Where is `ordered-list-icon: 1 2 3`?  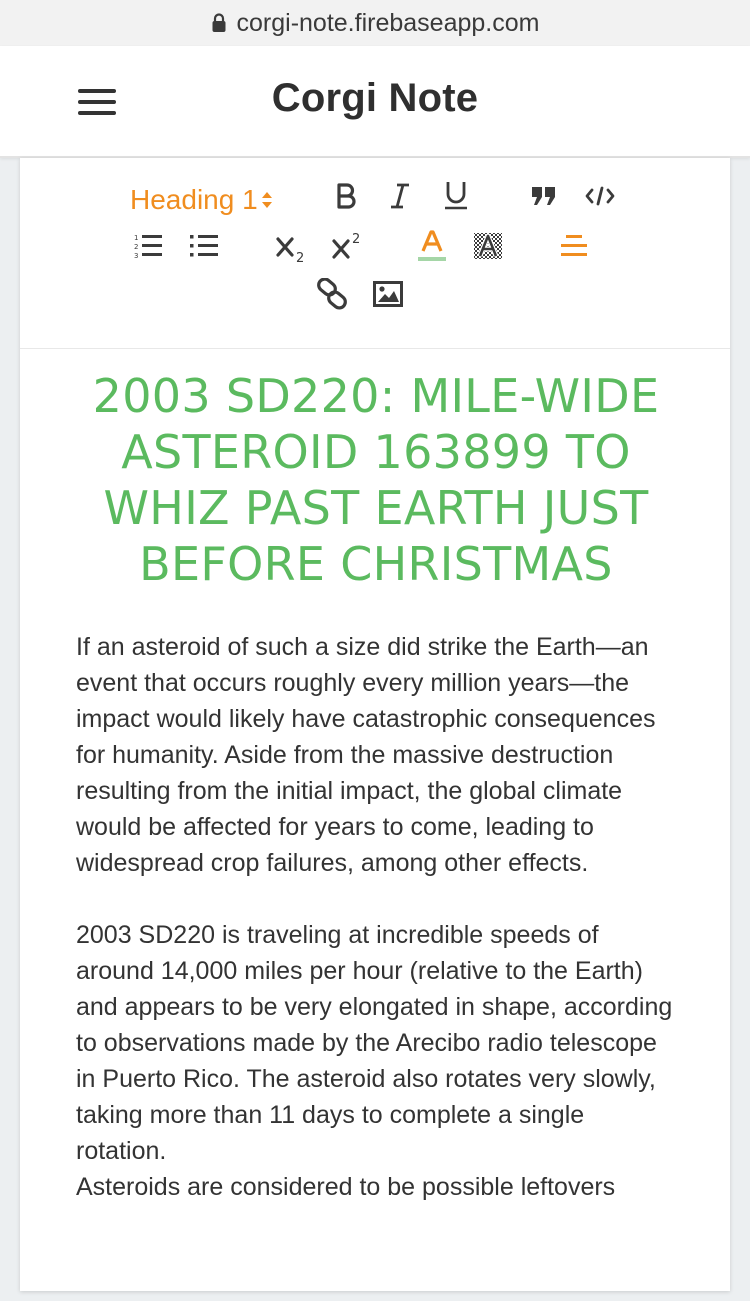
ordered-list-icon: 1 2 3 is located at coordinates (148, 248).